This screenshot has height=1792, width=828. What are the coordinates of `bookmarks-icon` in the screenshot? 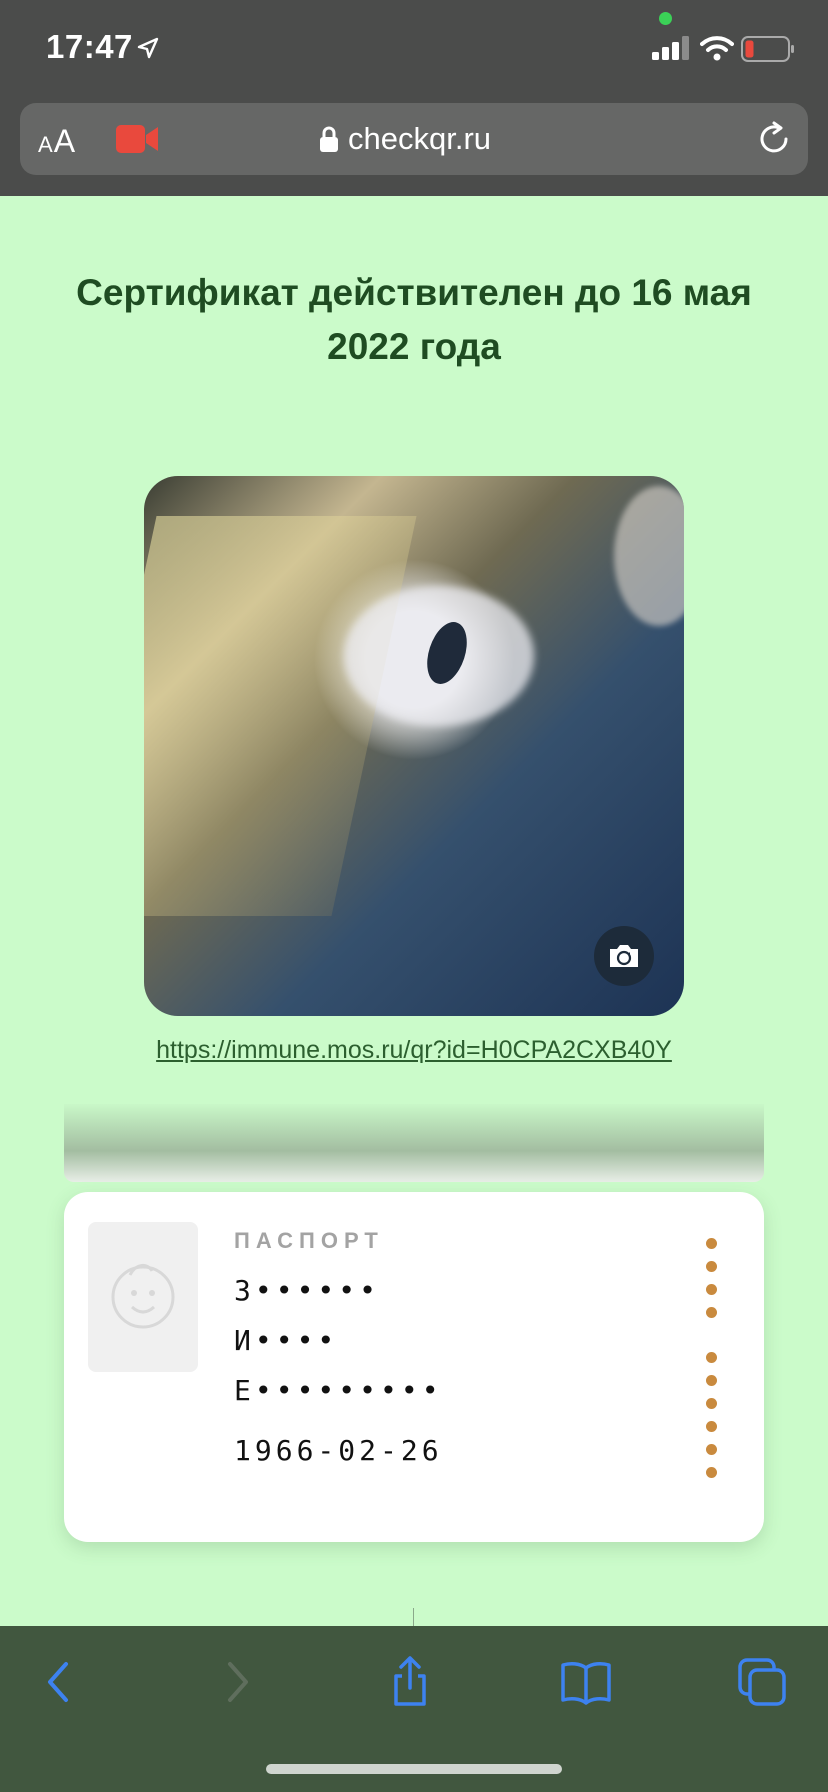 It's located at (586, 1682).